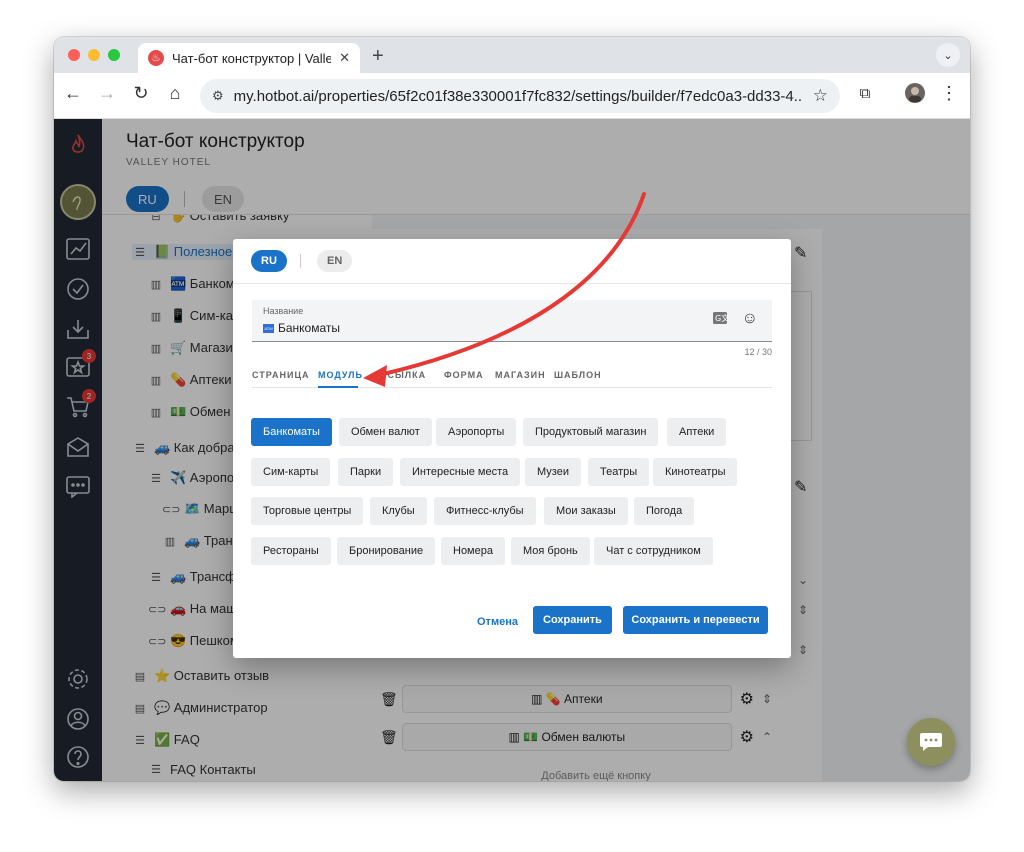 This screenshot has width=1024, height=852. What do you see at coordinates (572, 620) in the screenshot?
I see `save-button: Сохранить` at bounding box center [572, 620].